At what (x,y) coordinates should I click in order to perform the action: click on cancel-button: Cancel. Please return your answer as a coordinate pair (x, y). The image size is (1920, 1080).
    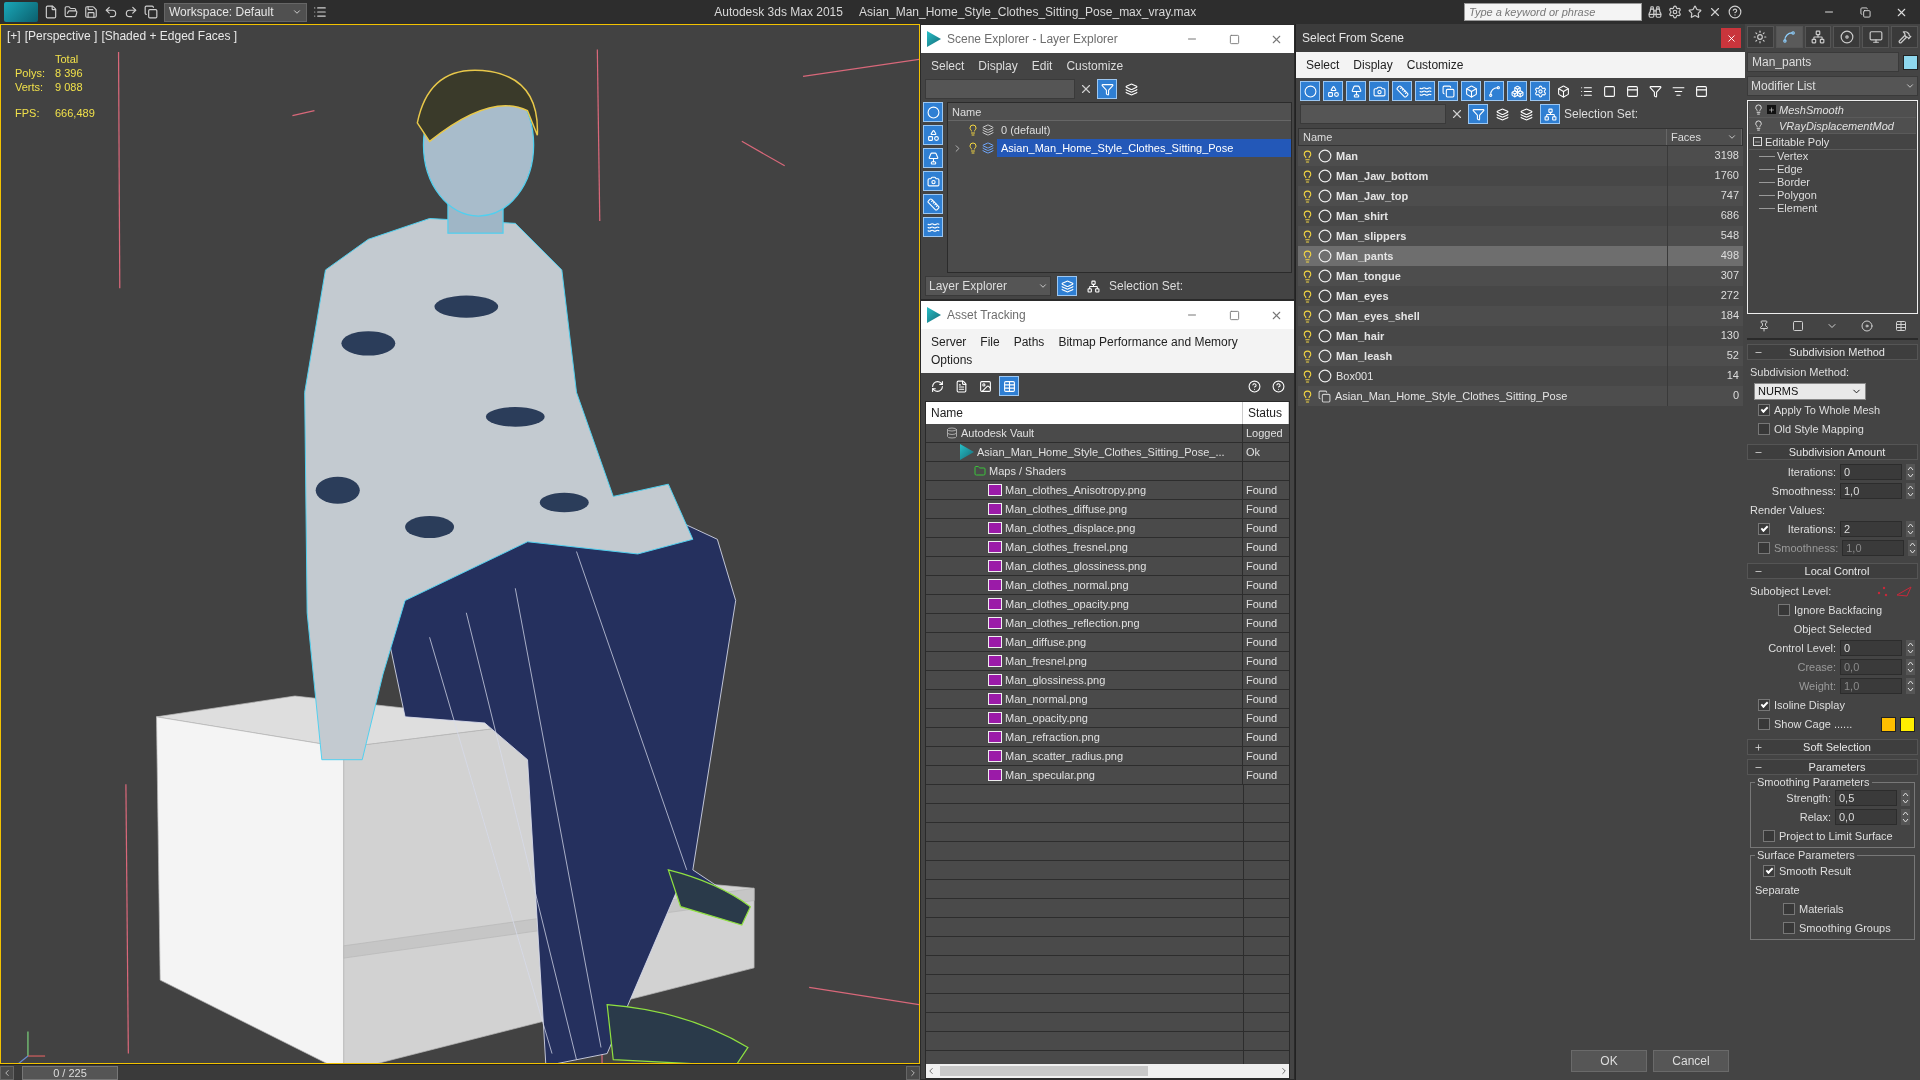
    Looking at the image, I should click on (1691, 1061).